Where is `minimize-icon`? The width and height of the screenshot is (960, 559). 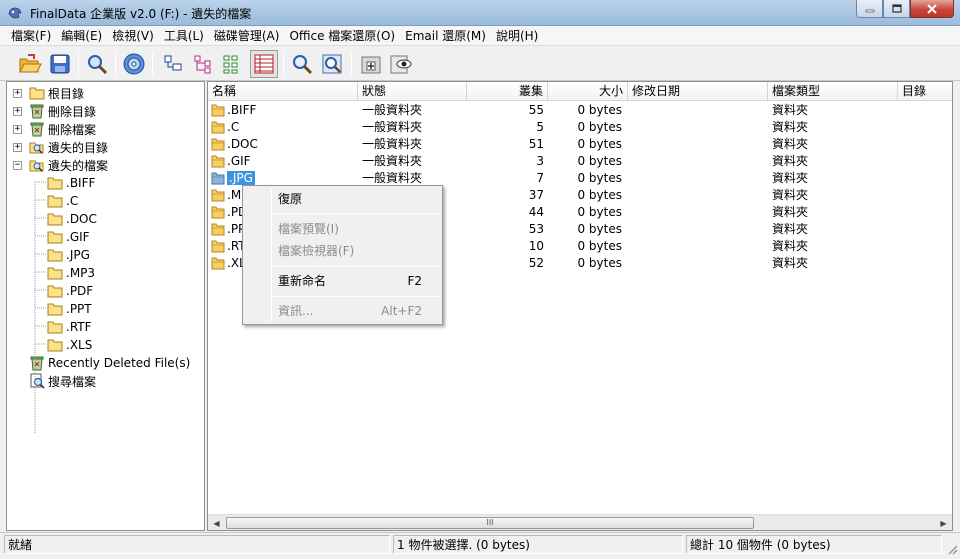
minimize-icon is located at coordinates (869, 10).